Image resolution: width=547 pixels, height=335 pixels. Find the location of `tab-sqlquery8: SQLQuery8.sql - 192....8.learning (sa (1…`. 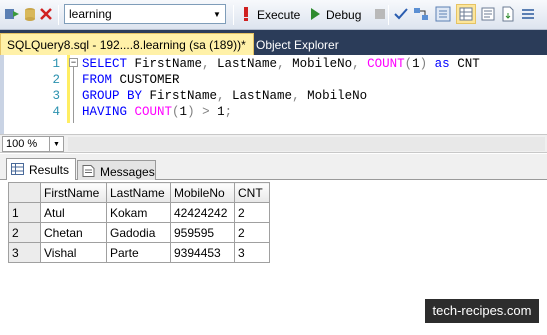

tab-sqlquery8: SQLQuery8.sql - 192....8.learning (sa (1… is located at coordinates (127, 44).